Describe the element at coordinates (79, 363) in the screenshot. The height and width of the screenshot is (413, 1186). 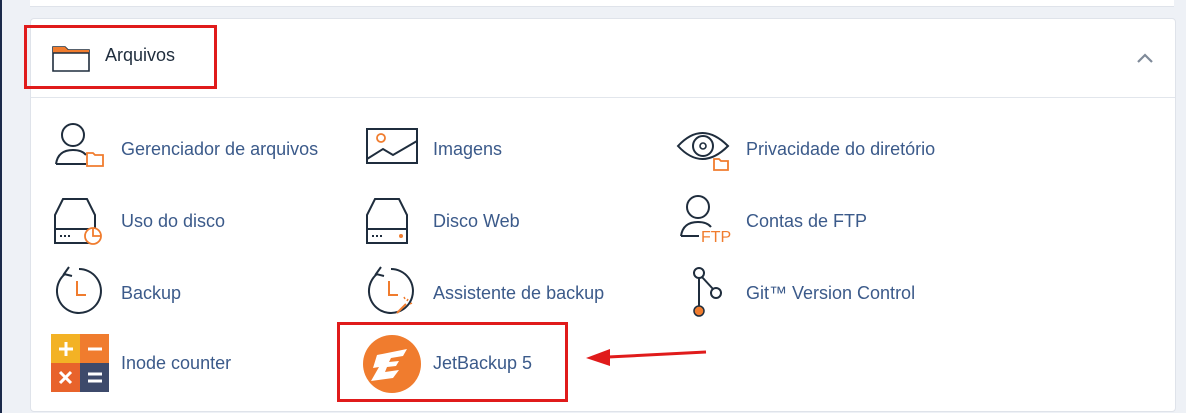
I see `inode-counter-icon` at that location.